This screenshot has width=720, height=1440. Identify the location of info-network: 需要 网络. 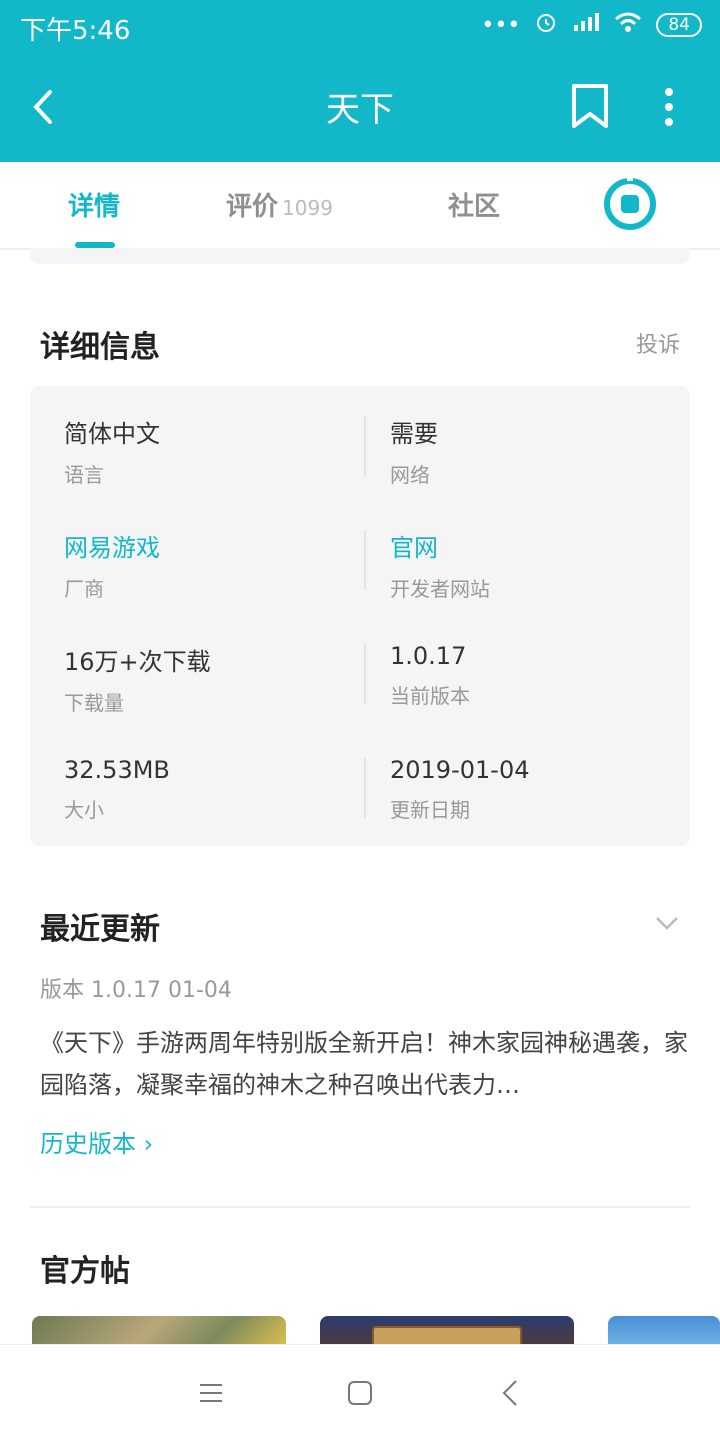
(414, 451).